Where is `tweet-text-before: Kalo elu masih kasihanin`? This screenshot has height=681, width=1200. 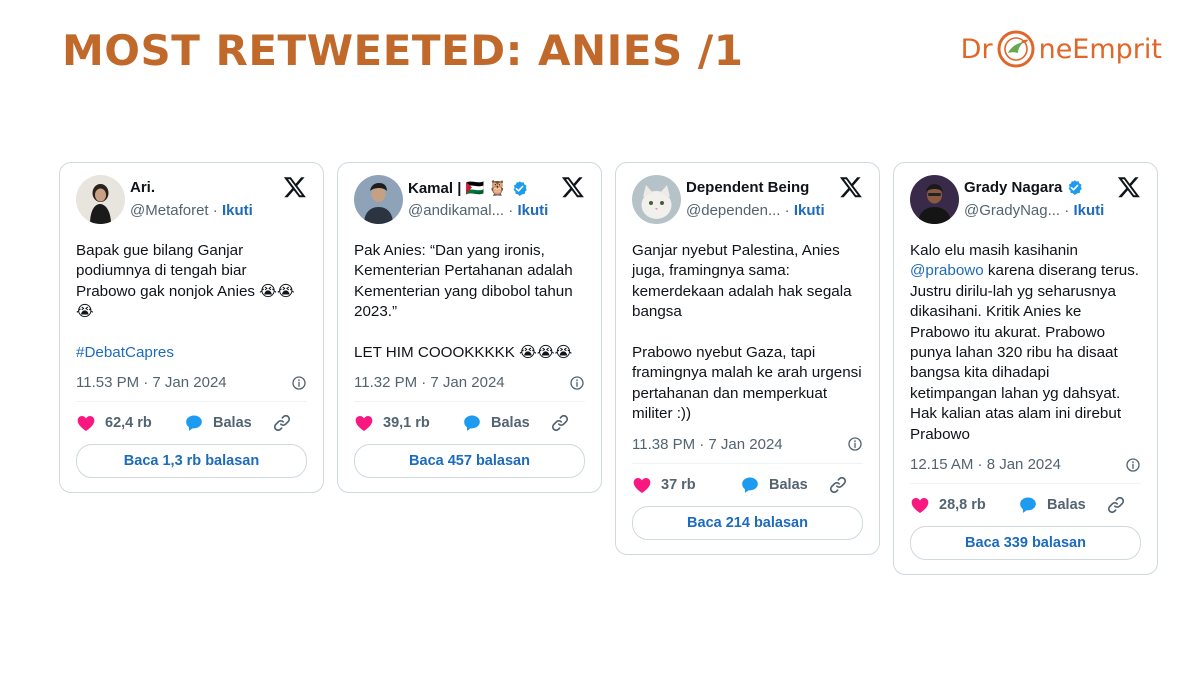 tweet-text-before: Kalo elu masih kasihanin is located at coordinates (994, 250).